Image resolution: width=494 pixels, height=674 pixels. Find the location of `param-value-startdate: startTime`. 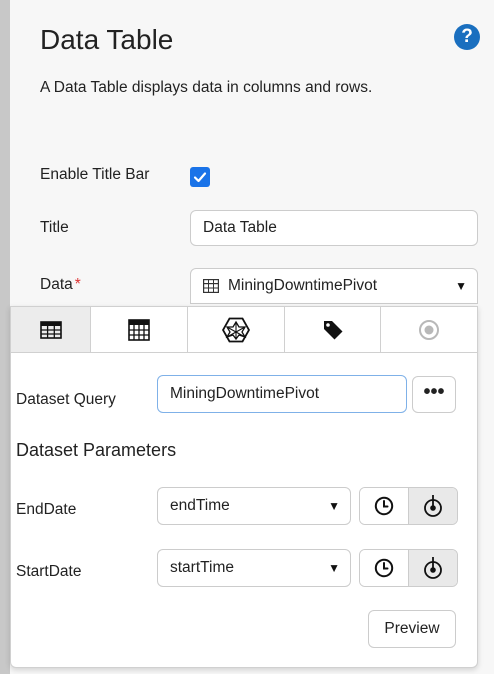

param-value-startdate: startTime is located at coordinates (202, 567).